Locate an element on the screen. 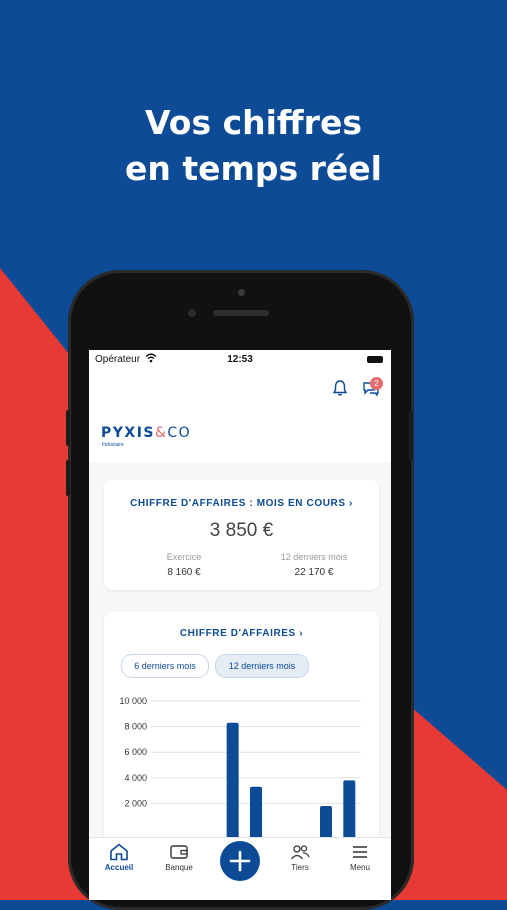  headline-line-1: Vos chiffres is located at coordinates (253, 122).